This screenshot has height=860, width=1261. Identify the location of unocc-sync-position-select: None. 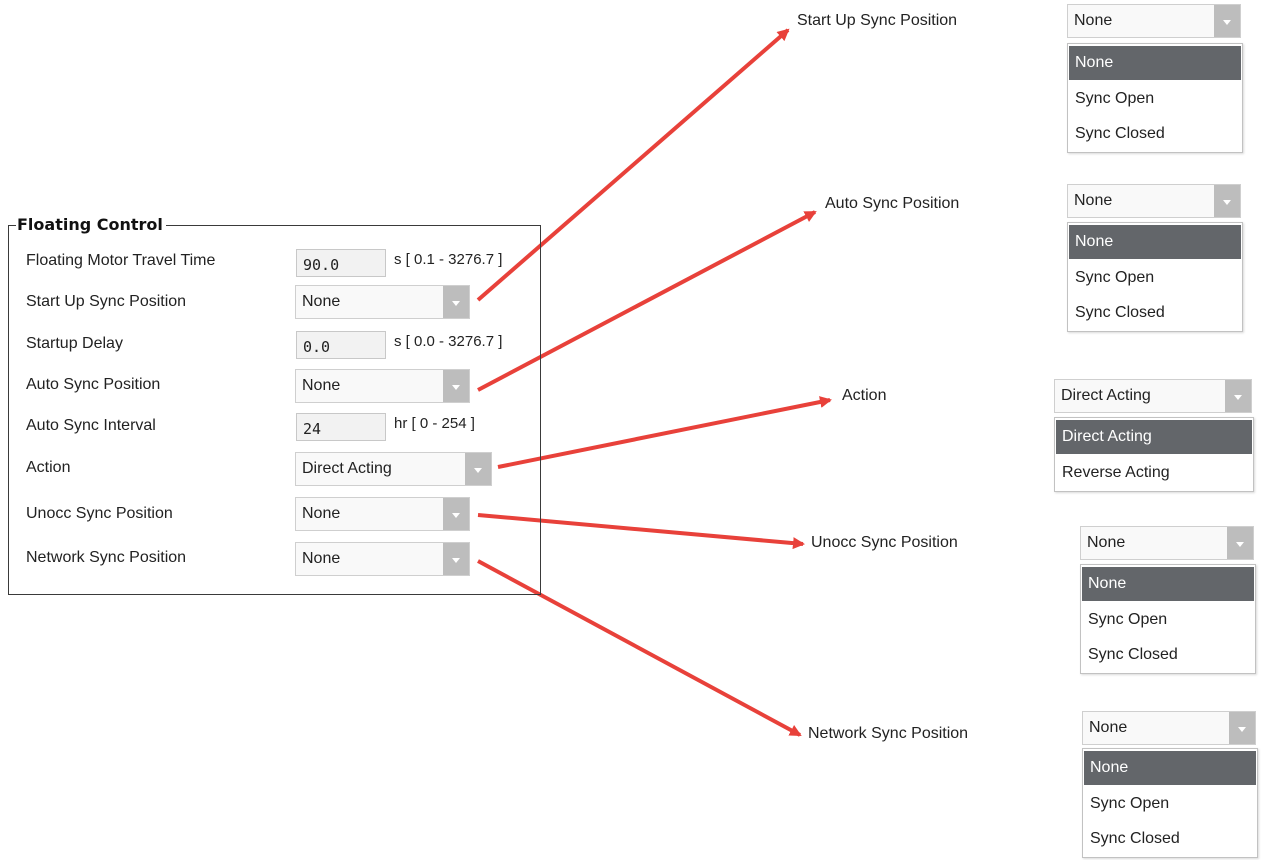
(382, 514).